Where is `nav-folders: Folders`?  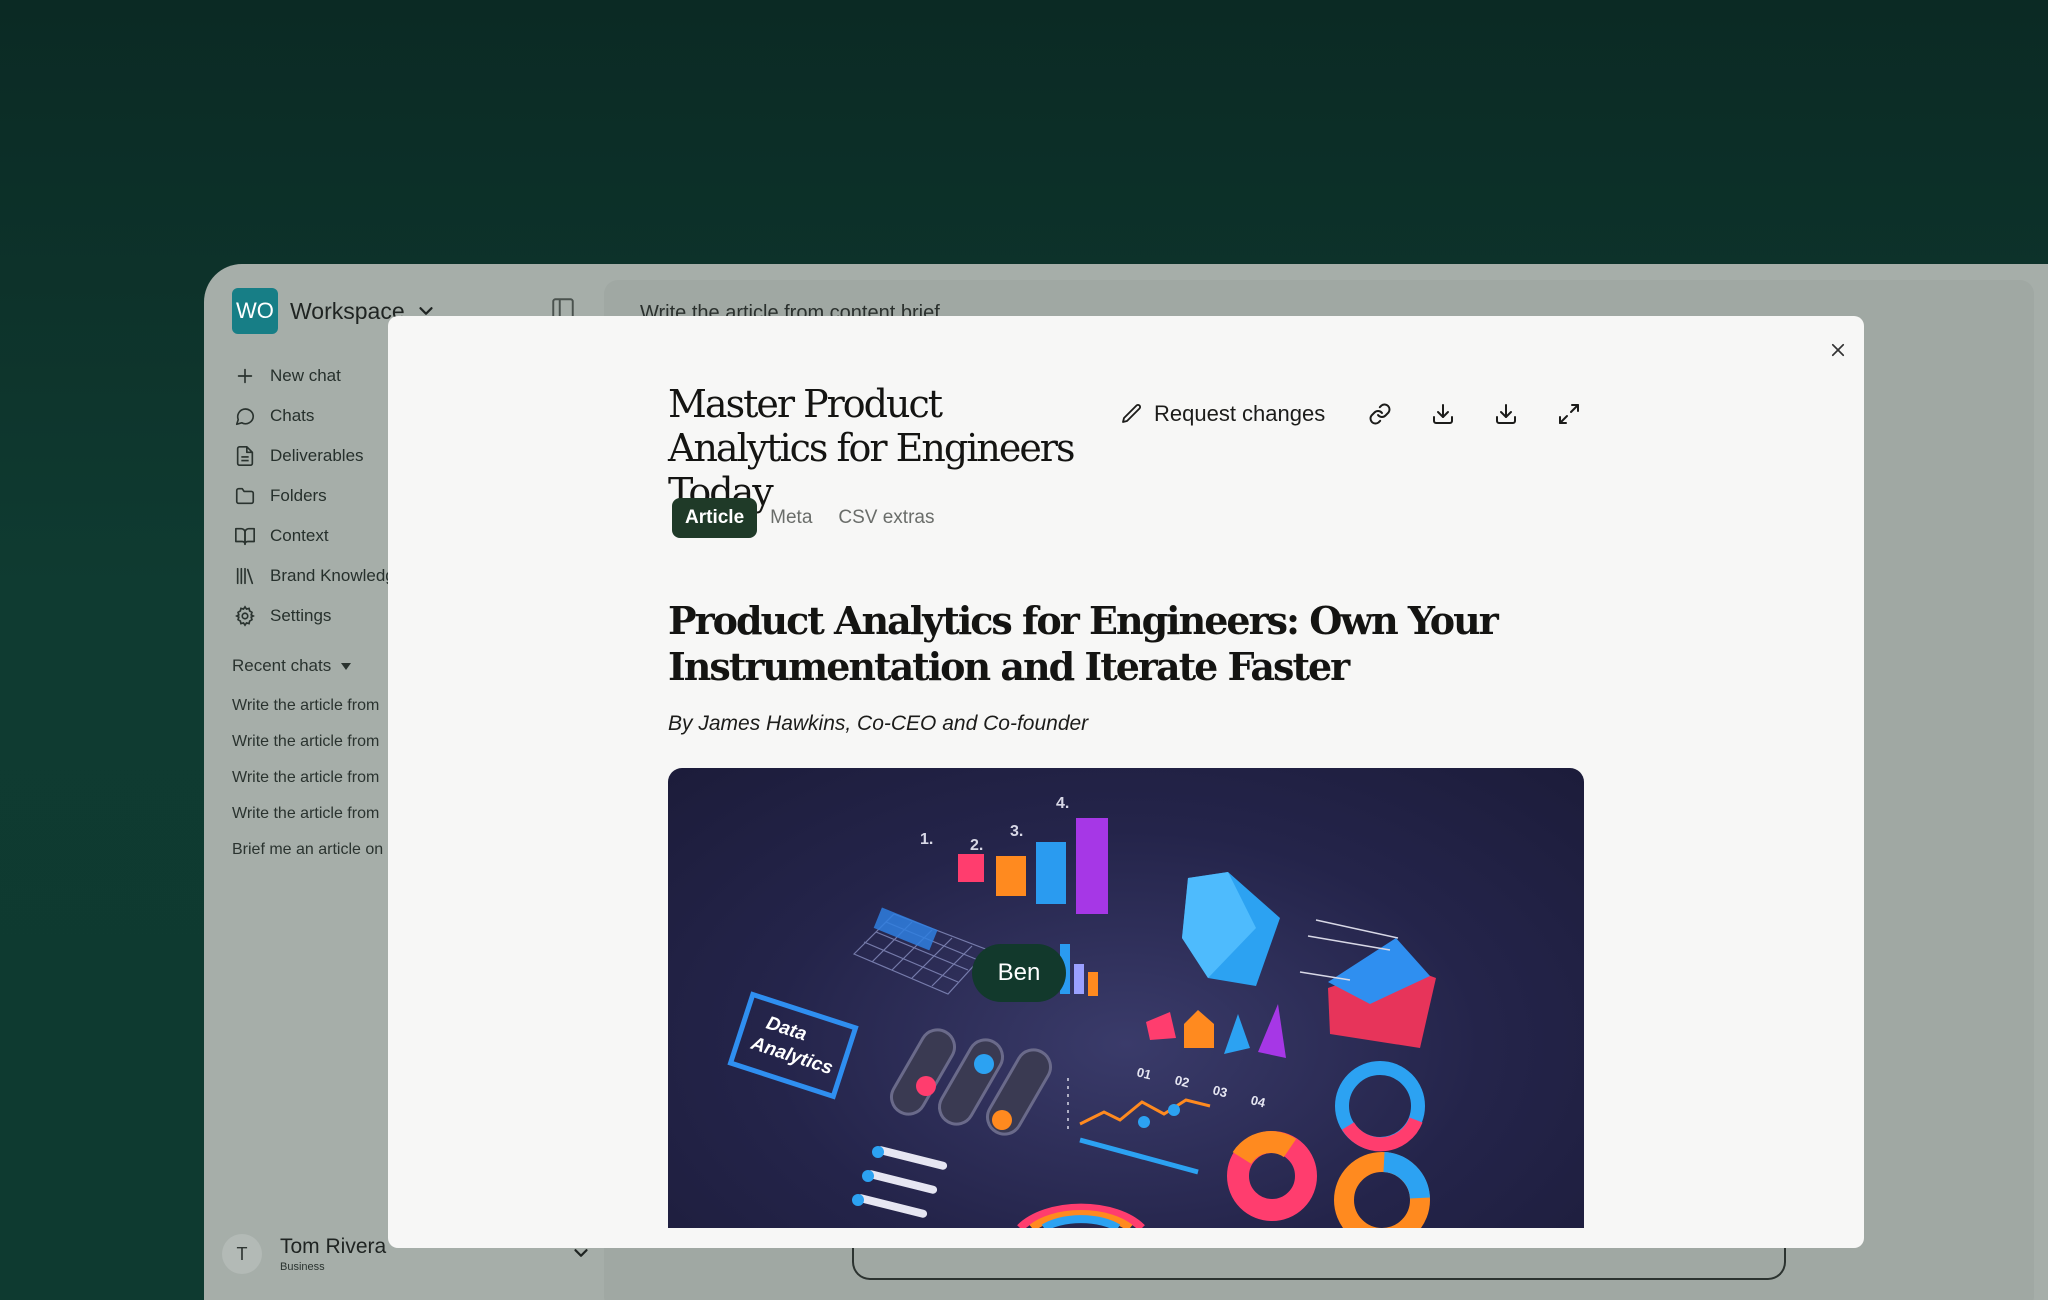 nav-folders: Folders is located at coordinates (319, 496).